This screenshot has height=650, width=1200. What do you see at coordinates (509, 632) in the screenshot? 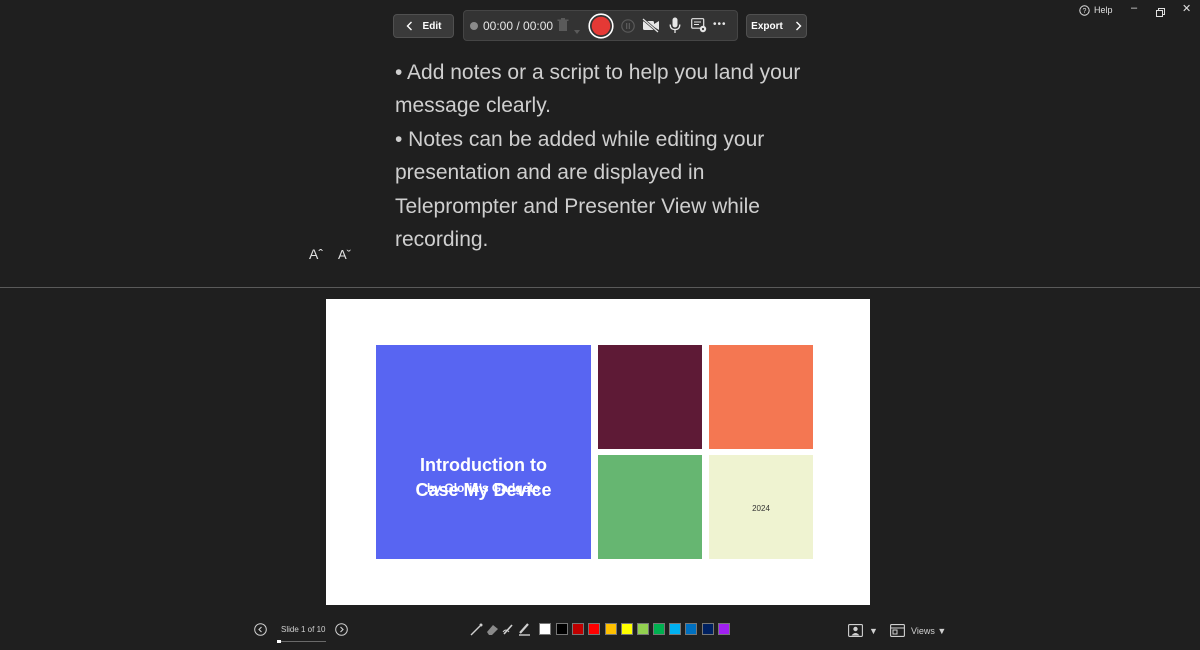
I see `pen-icon` at bounding box center [509, 632].